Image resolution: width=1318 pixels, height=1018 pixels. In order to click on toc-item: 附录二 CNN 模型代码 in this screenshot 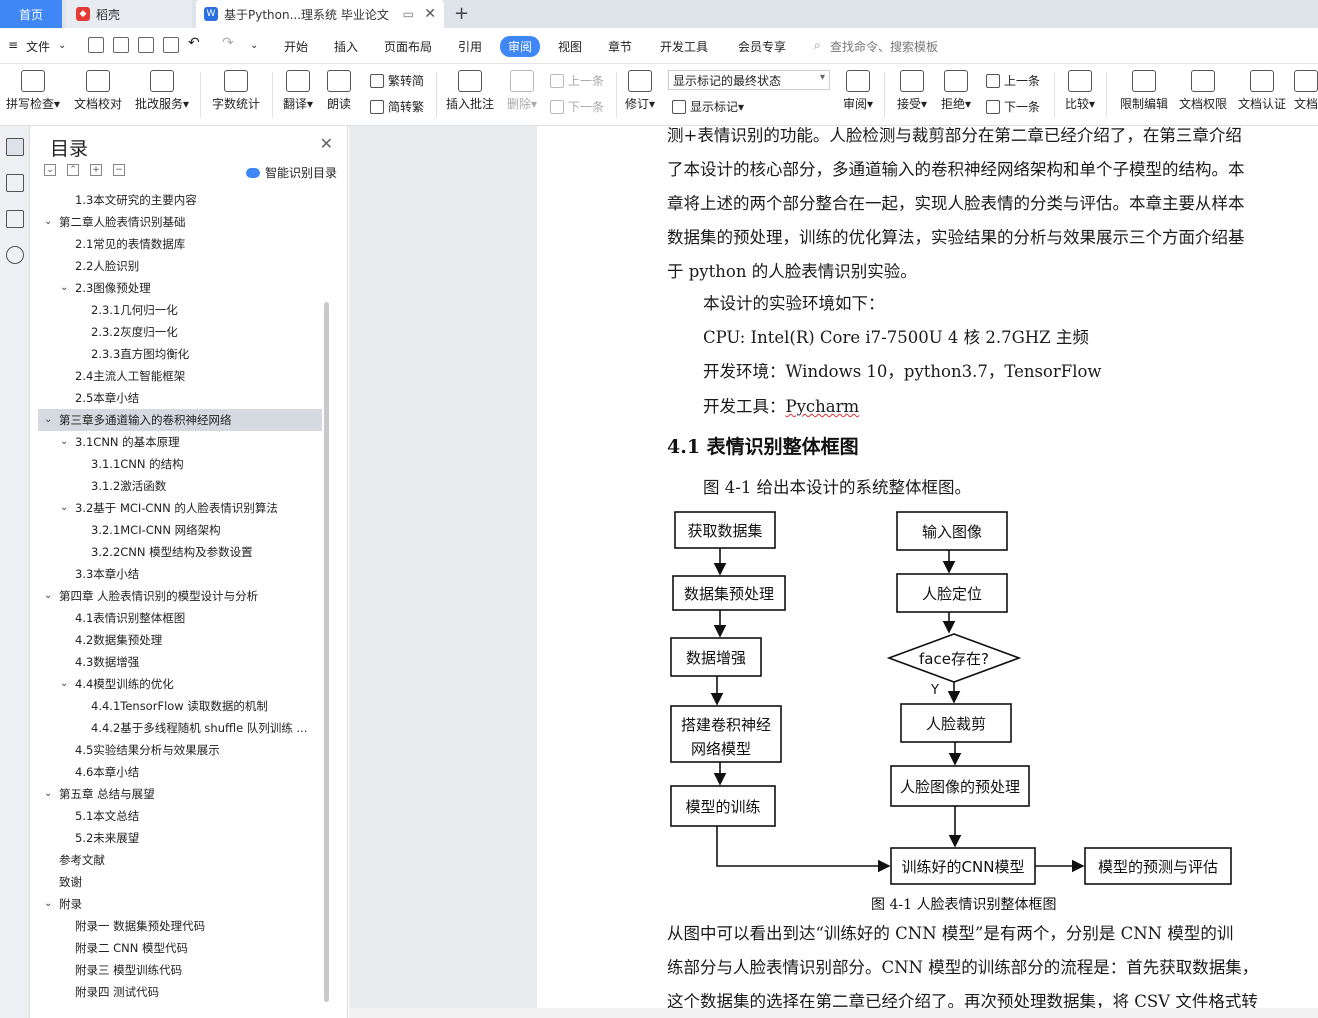, I will do `click(180, 948)`.